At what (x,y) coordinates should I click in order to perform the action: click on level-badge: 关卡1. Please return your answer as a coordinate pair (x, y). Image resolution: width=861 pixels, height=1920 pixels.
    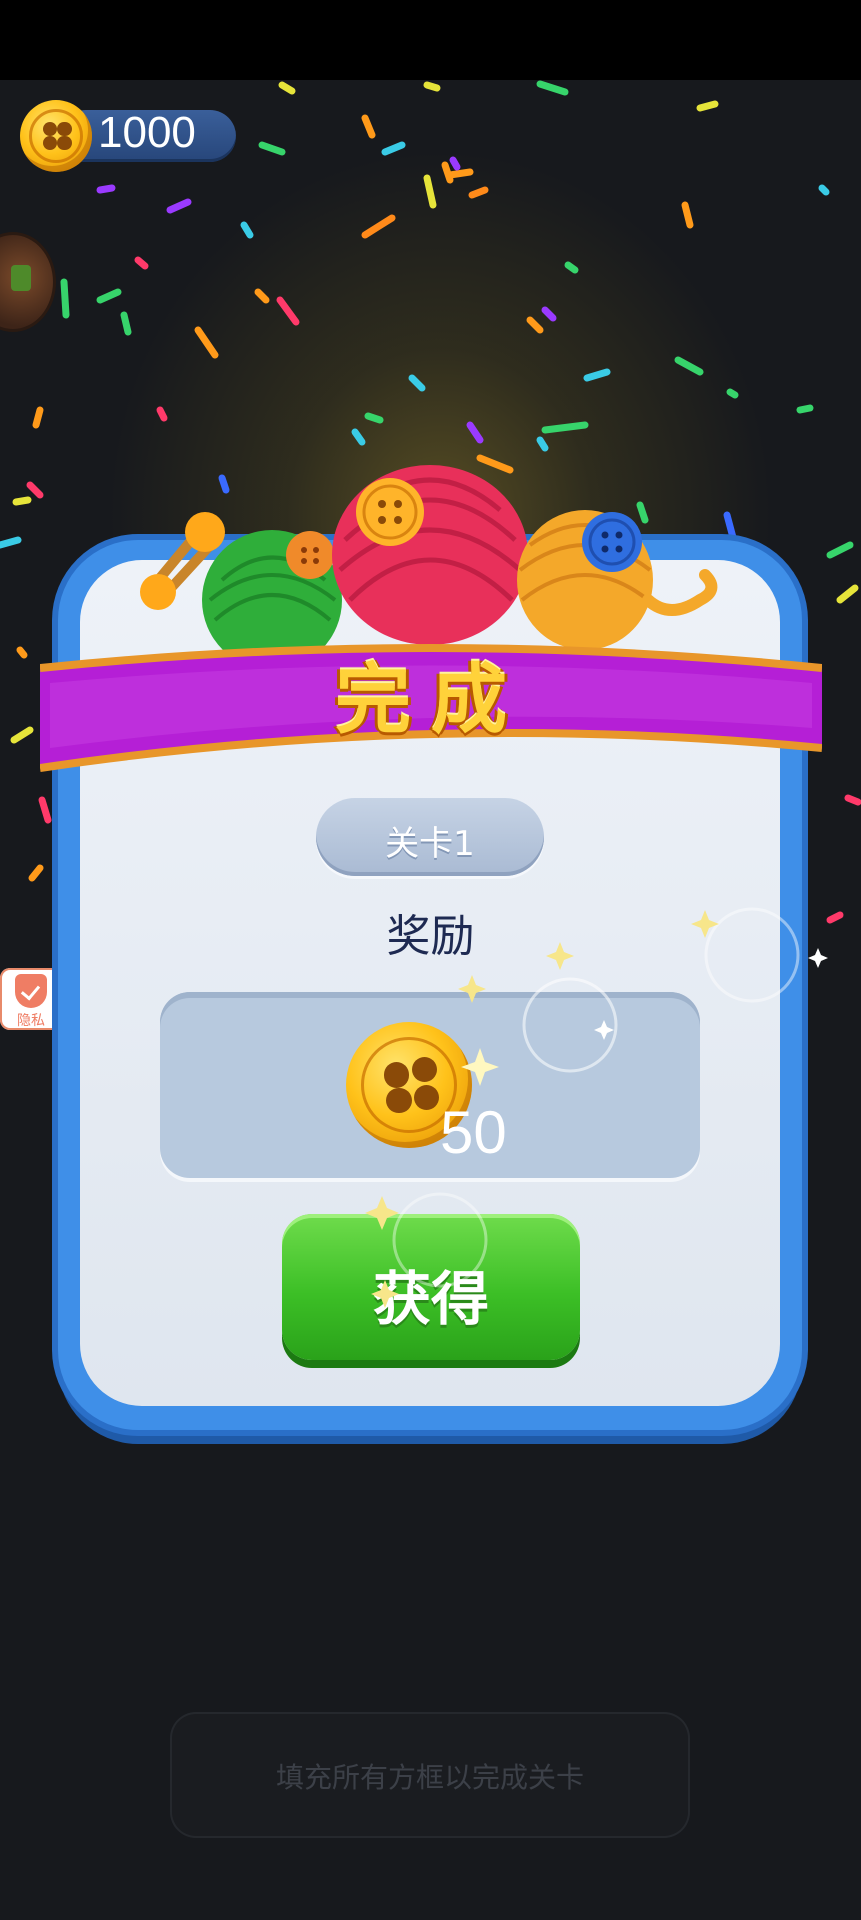
    Looking at the image, I should click on (430, 837).